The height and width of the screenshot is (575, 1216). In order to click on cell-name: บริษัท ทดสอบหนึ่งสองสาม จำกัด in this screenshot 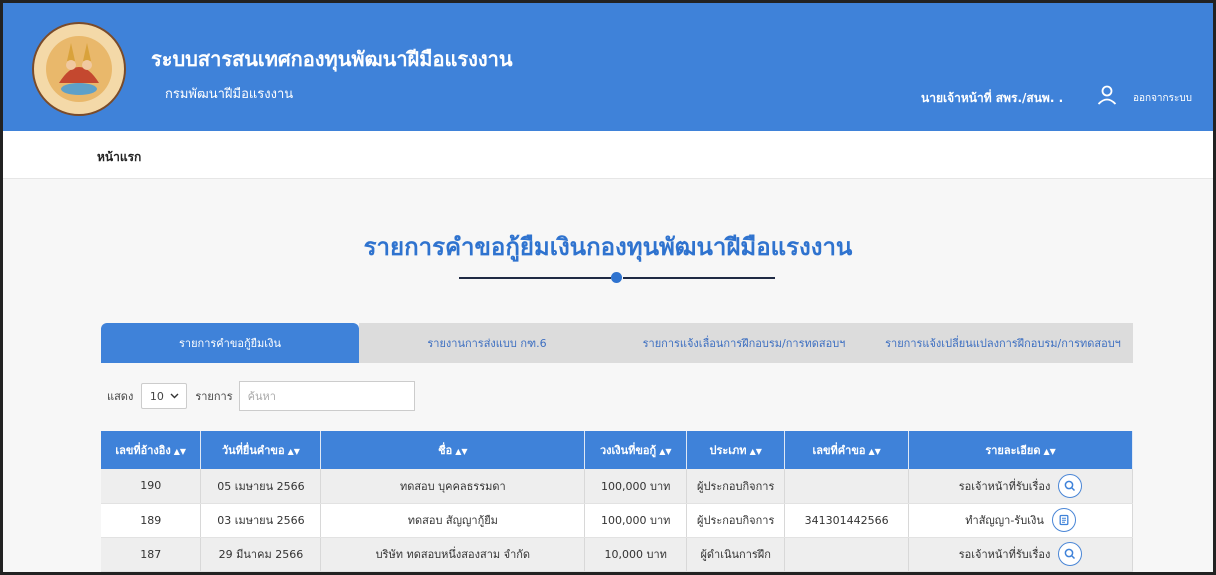, I will do `click(453, 554)`.